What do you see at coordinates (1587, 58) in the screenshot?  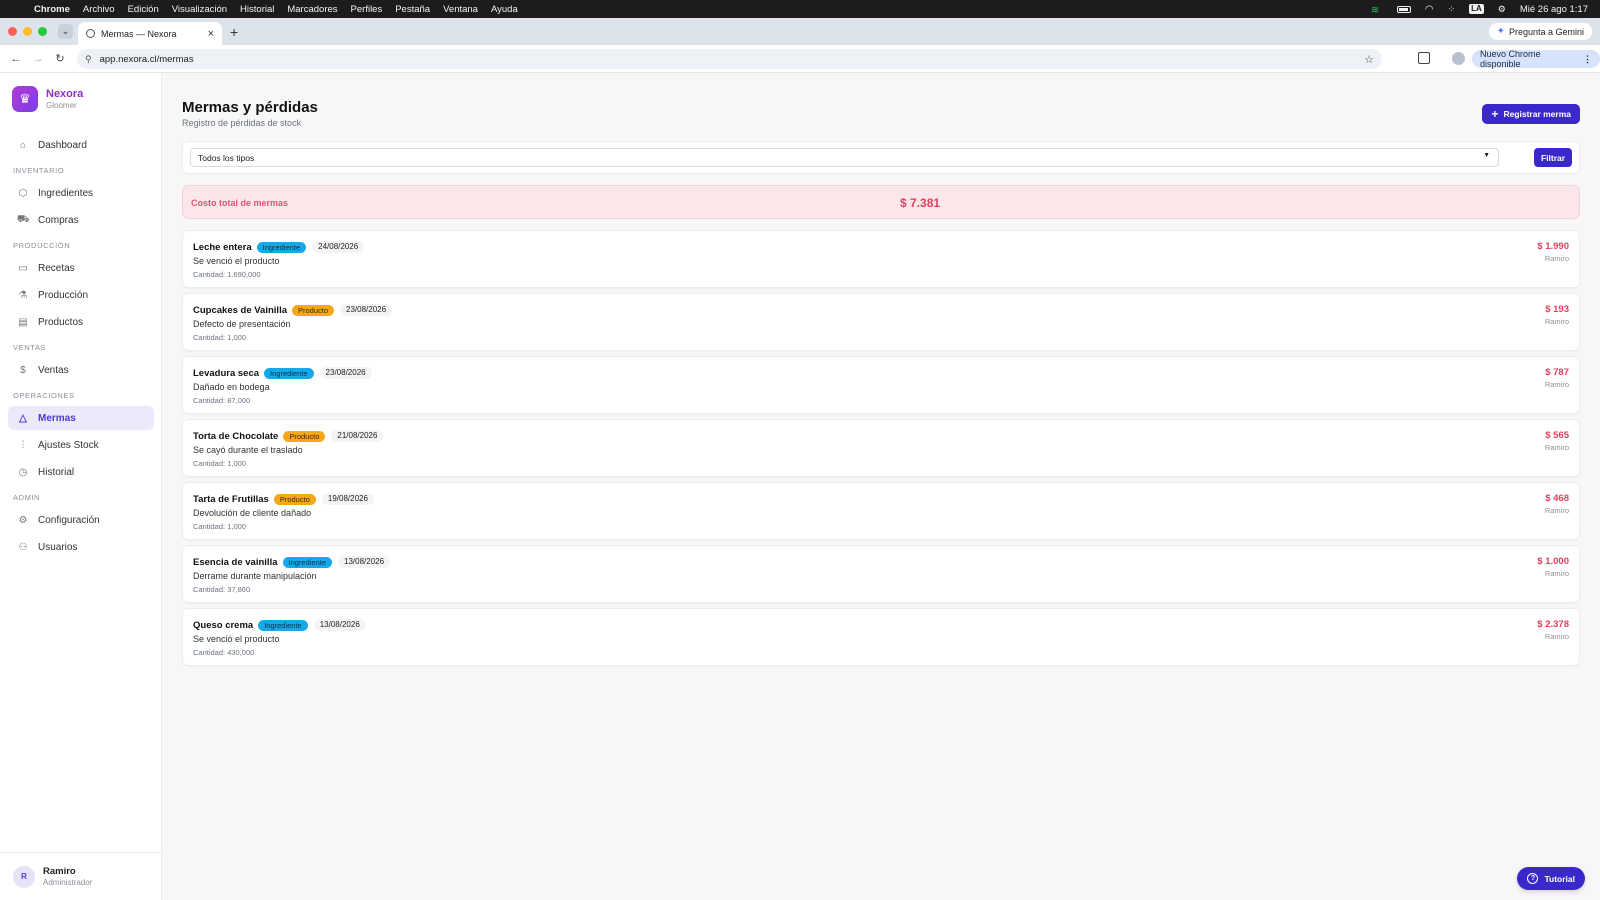 I see `kebab-menu-icon: ⋮` at bounding box center [1587, 58].